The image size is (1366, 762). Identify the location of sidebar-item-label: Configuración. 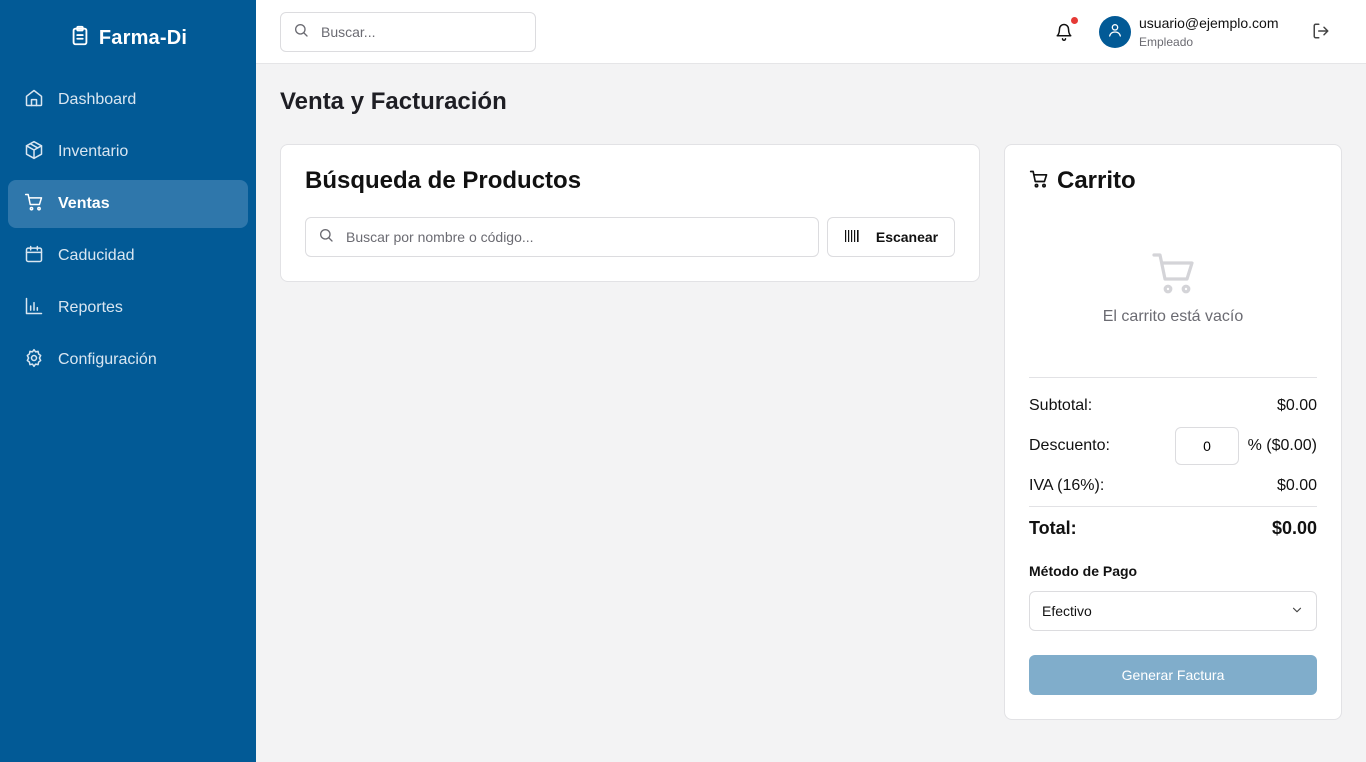
(107, 359).